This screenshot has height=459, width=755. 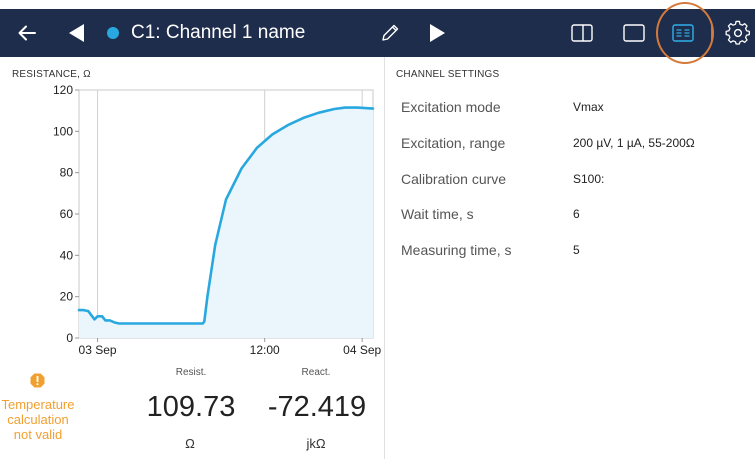 I want to click on setting-label: Calibration curve, so click(x=454, y=179).